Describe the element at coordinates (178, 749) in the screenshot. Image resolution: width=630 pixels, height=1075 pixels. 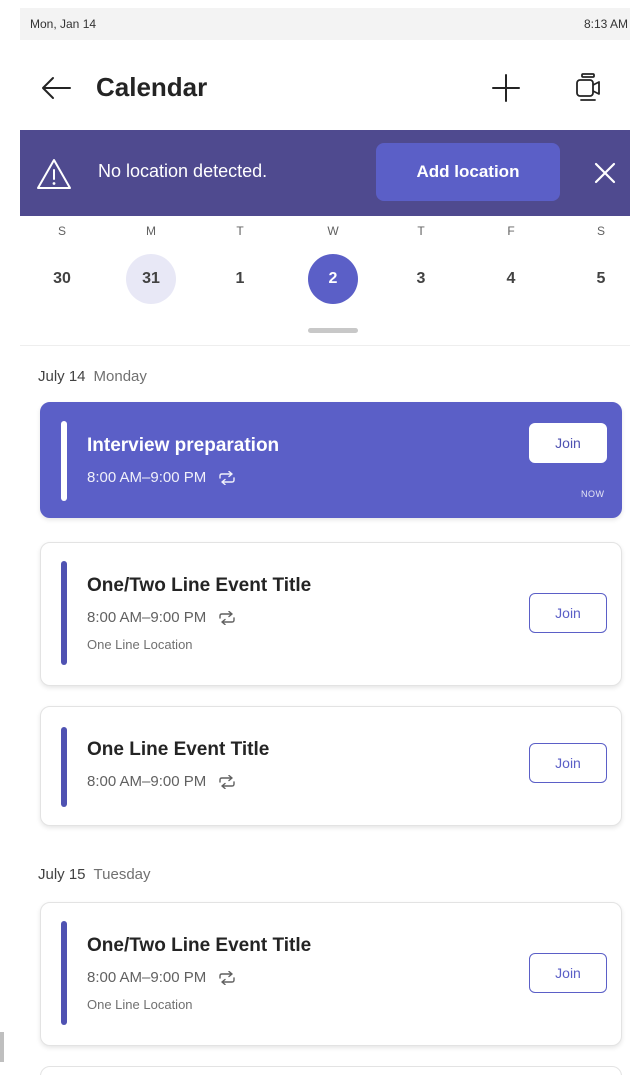
I see `event-title: One Line Event Title` at that location.